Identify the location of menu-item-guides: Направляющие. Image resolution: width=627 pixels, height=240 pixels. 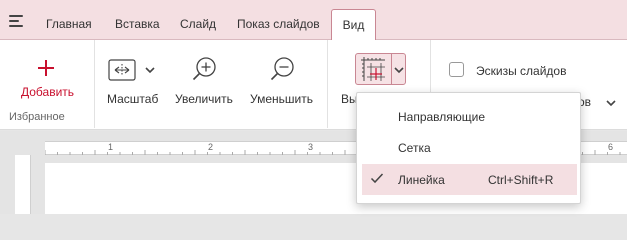
(469, 116).